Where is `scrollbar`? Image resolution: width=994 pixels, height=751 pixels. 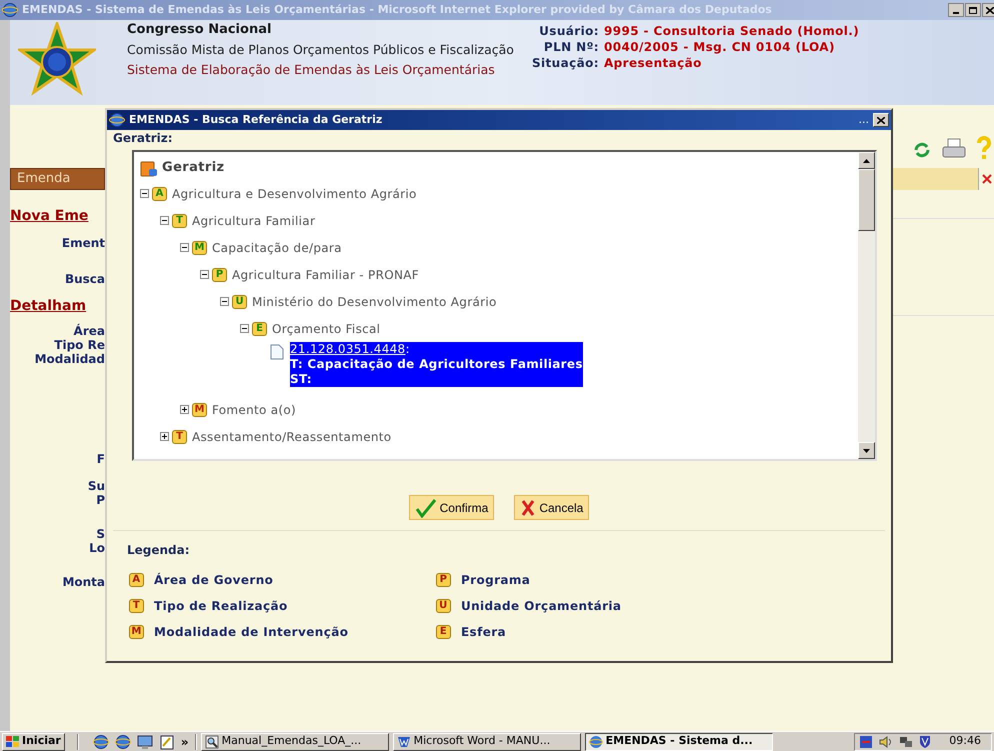 scrollbar is located at coordinates (866, 305).